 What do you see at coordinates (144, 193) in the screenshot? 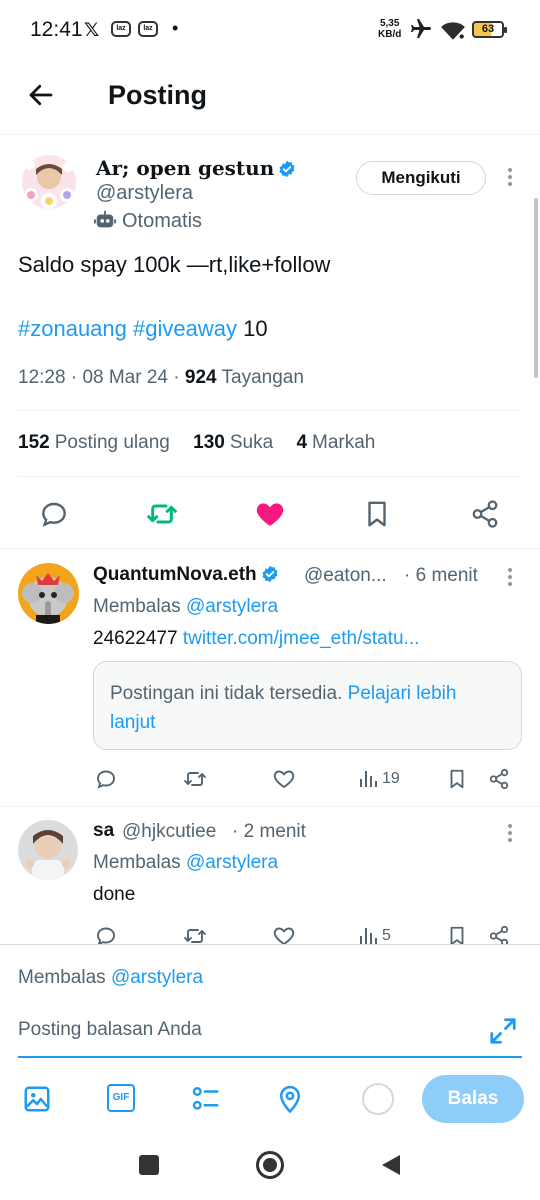
I see `author-handle: @arstylera` at bounding box center [144, 193].